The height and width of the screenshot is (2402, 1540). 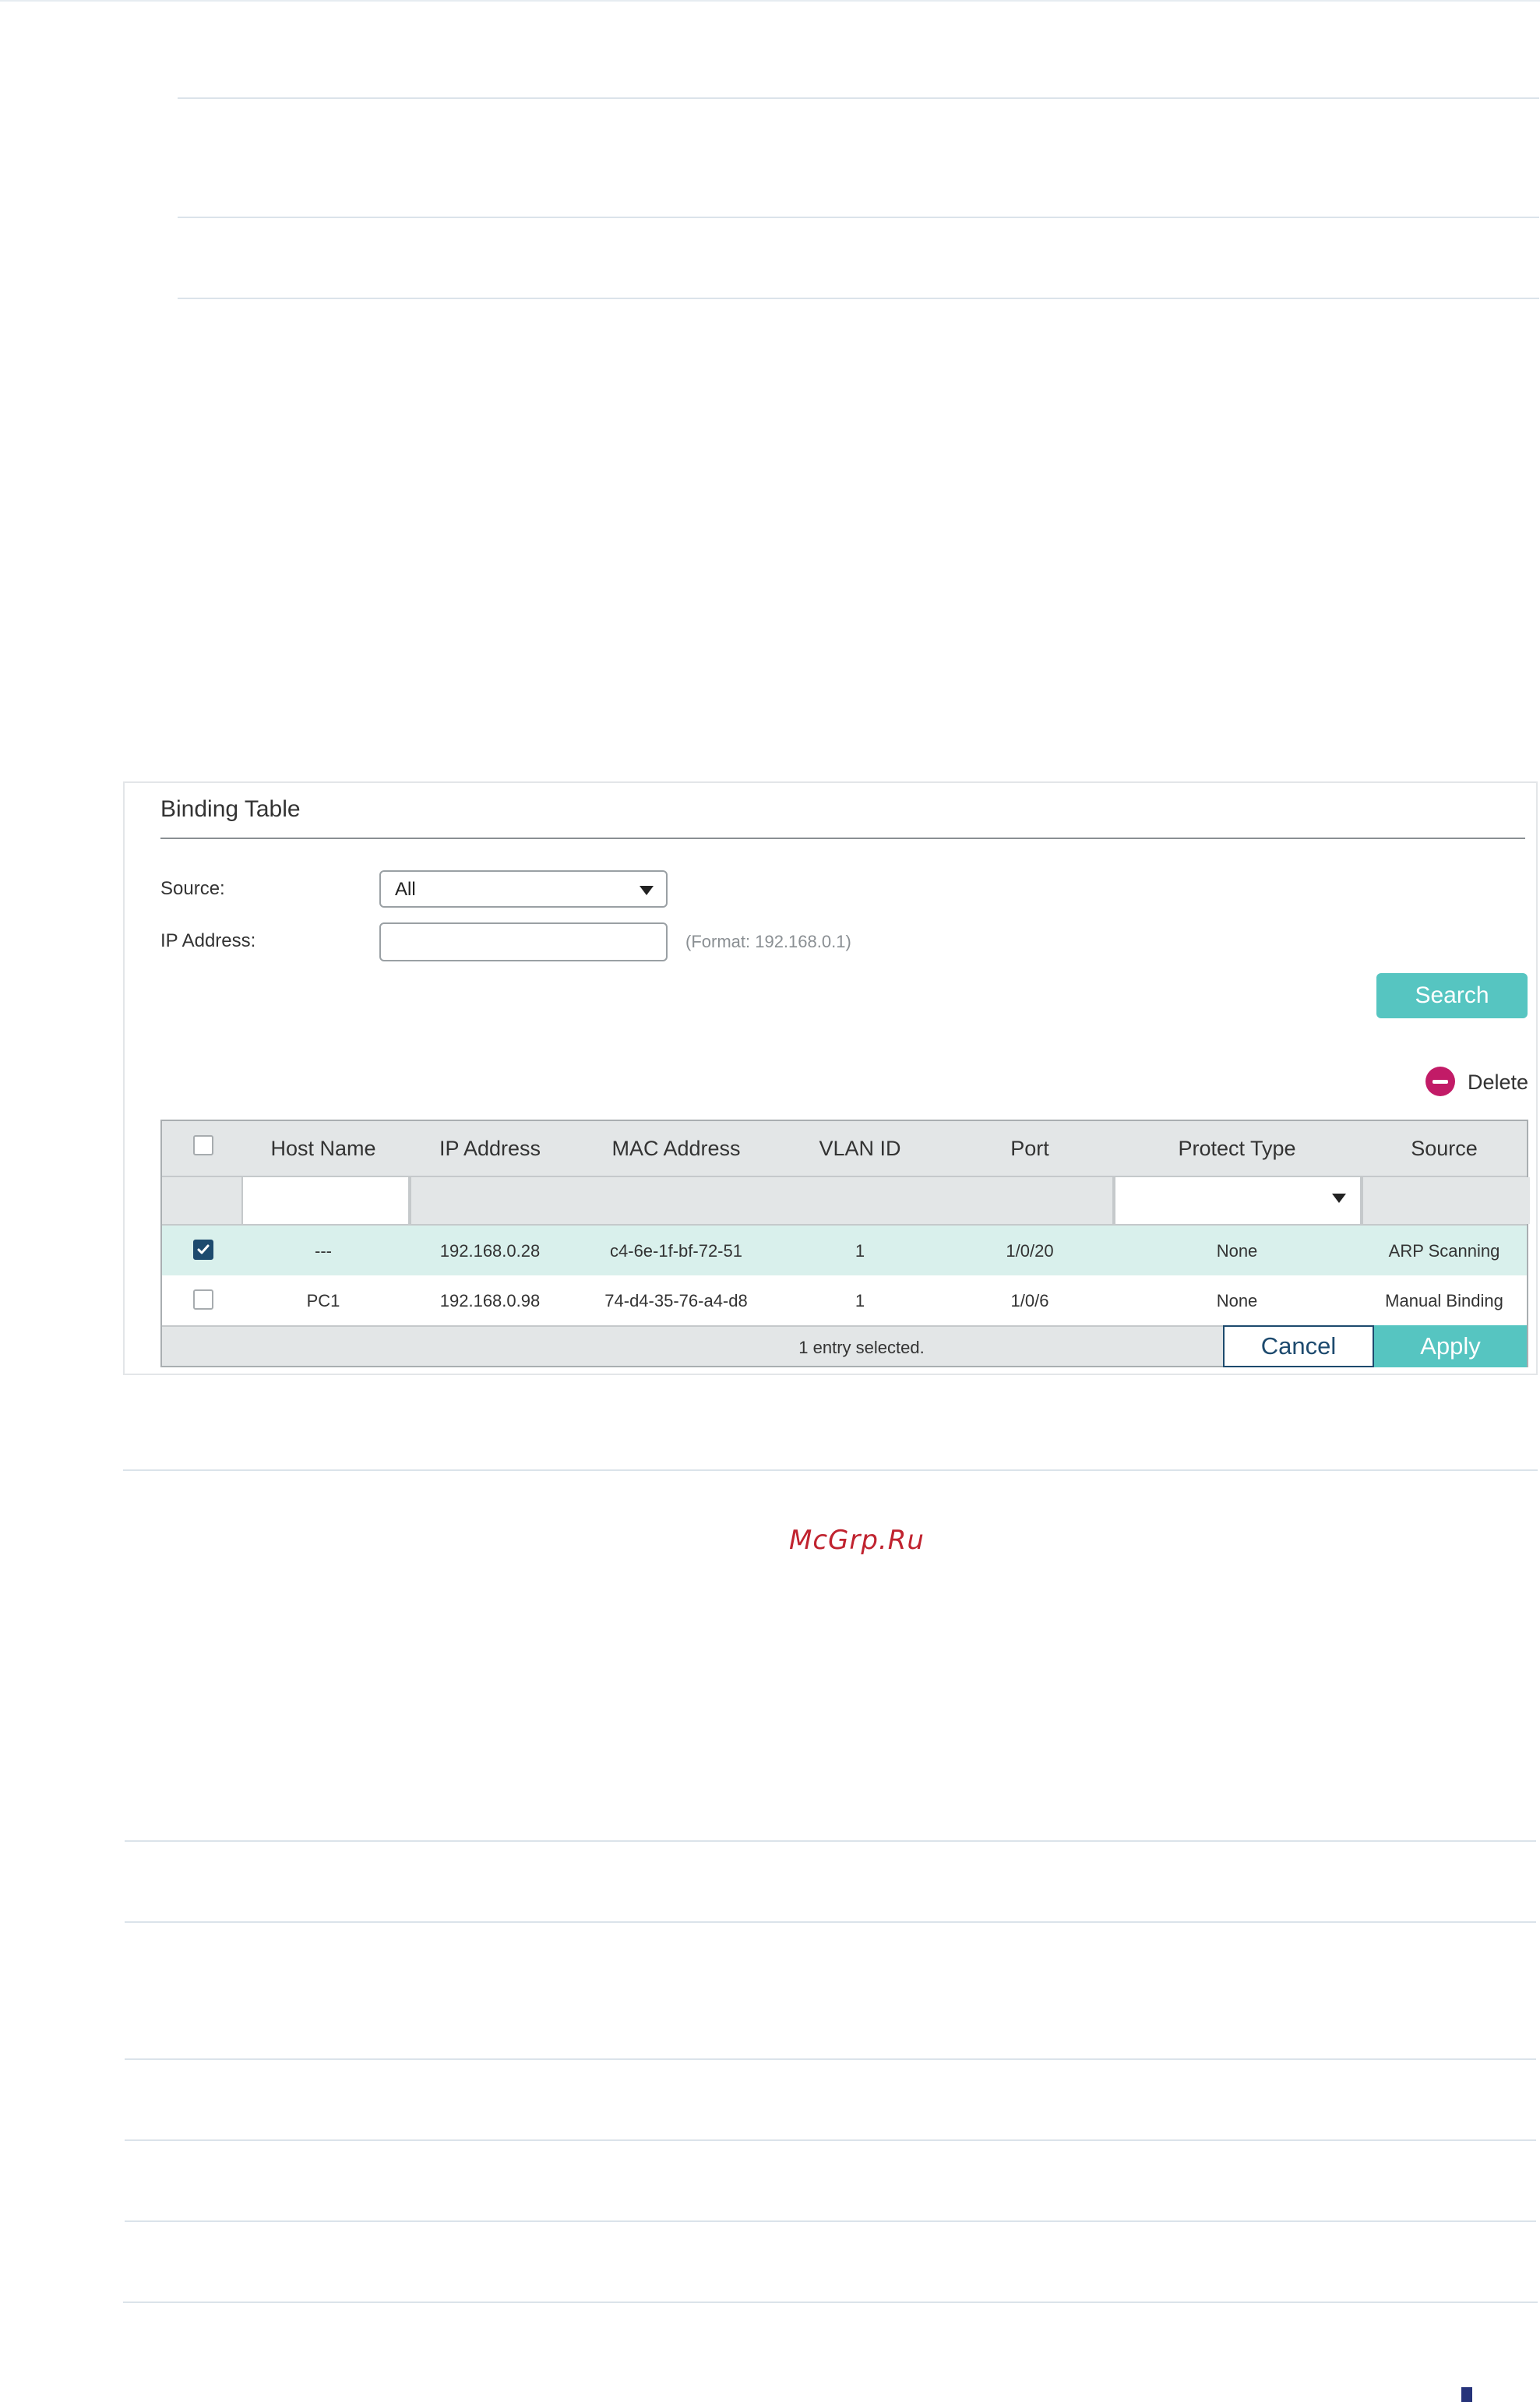 What do you see at coordinates (1238, 1201) in the screenshot?
I see `protect-type-filter-select` at bounding box center [1238, 1201].